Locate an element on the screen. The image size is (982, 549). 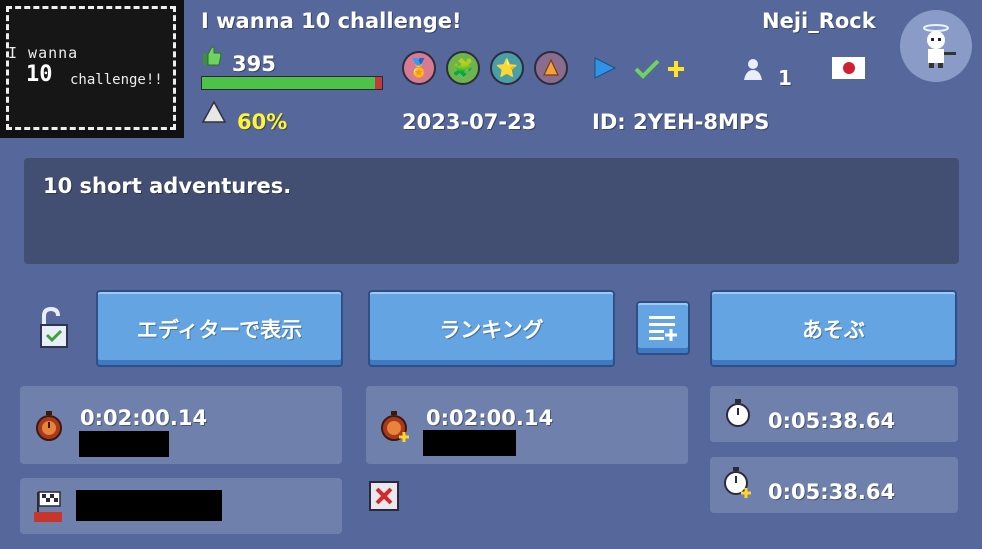
like-ratio-bar is located at coordinates (292, 83).